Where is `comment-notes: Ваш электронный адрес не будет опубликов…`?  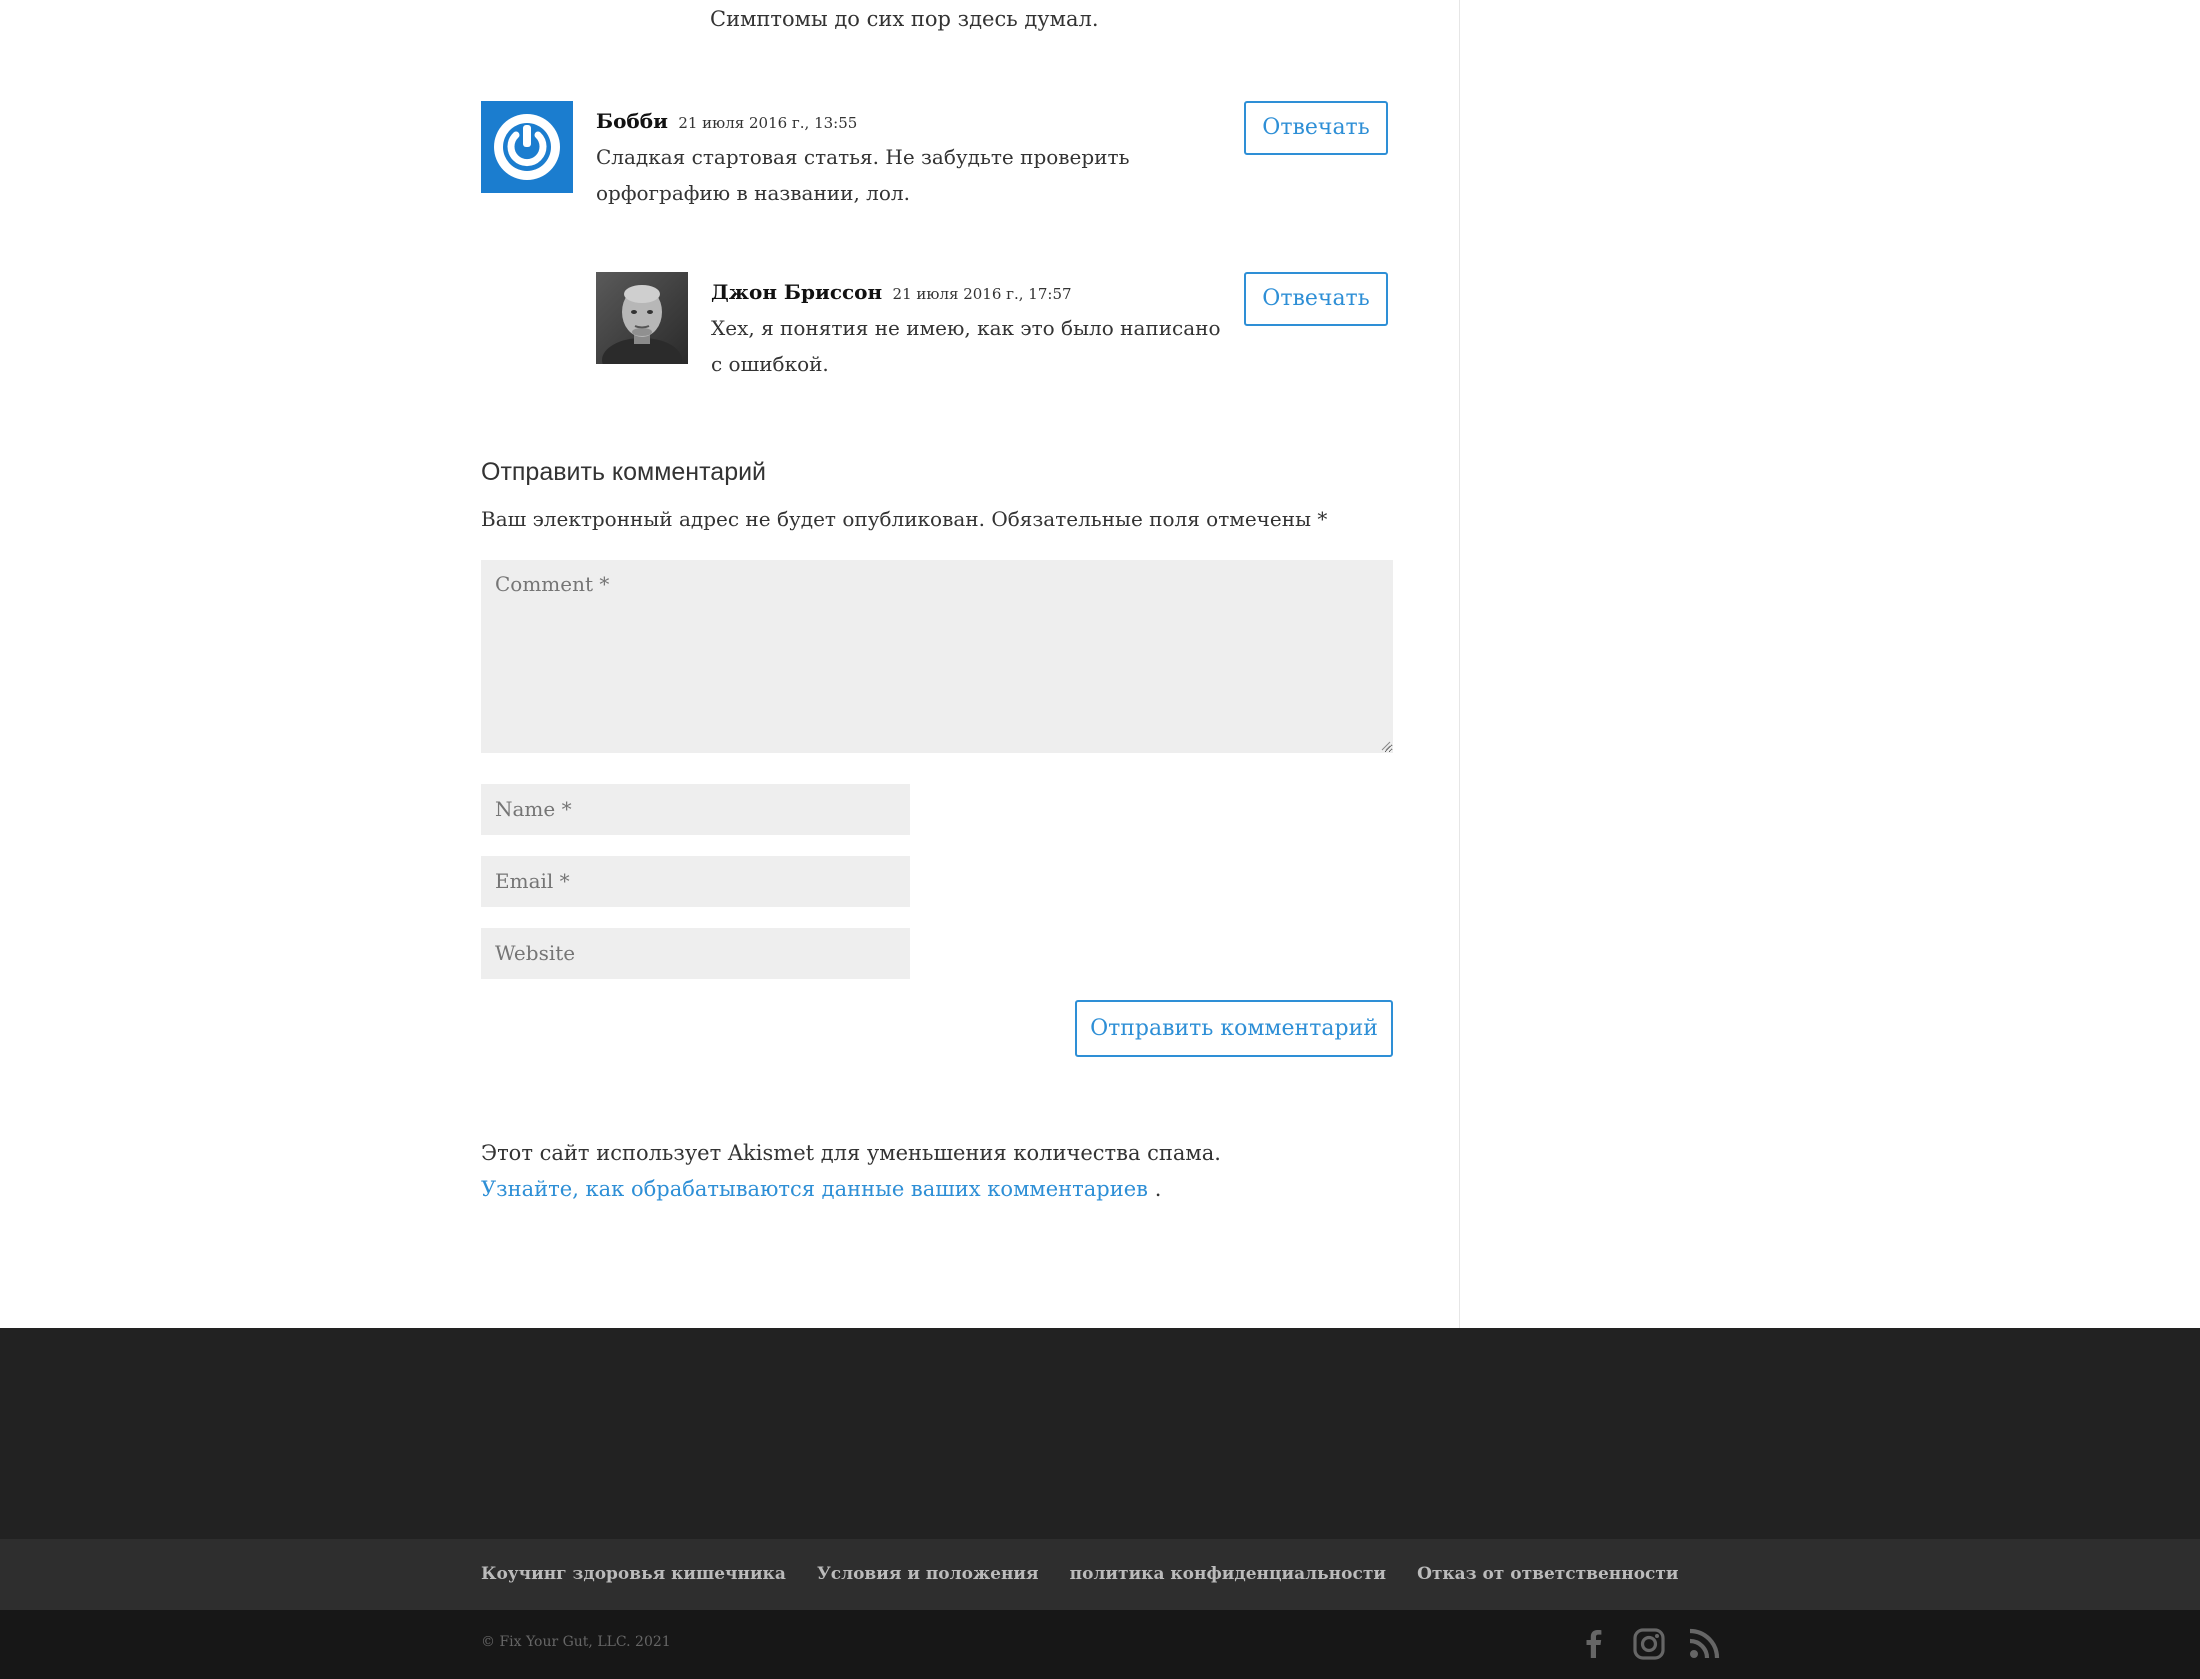 comment-notes: Ваш электронный адрес не будет опубликов… is located at coordinates (904, 519).